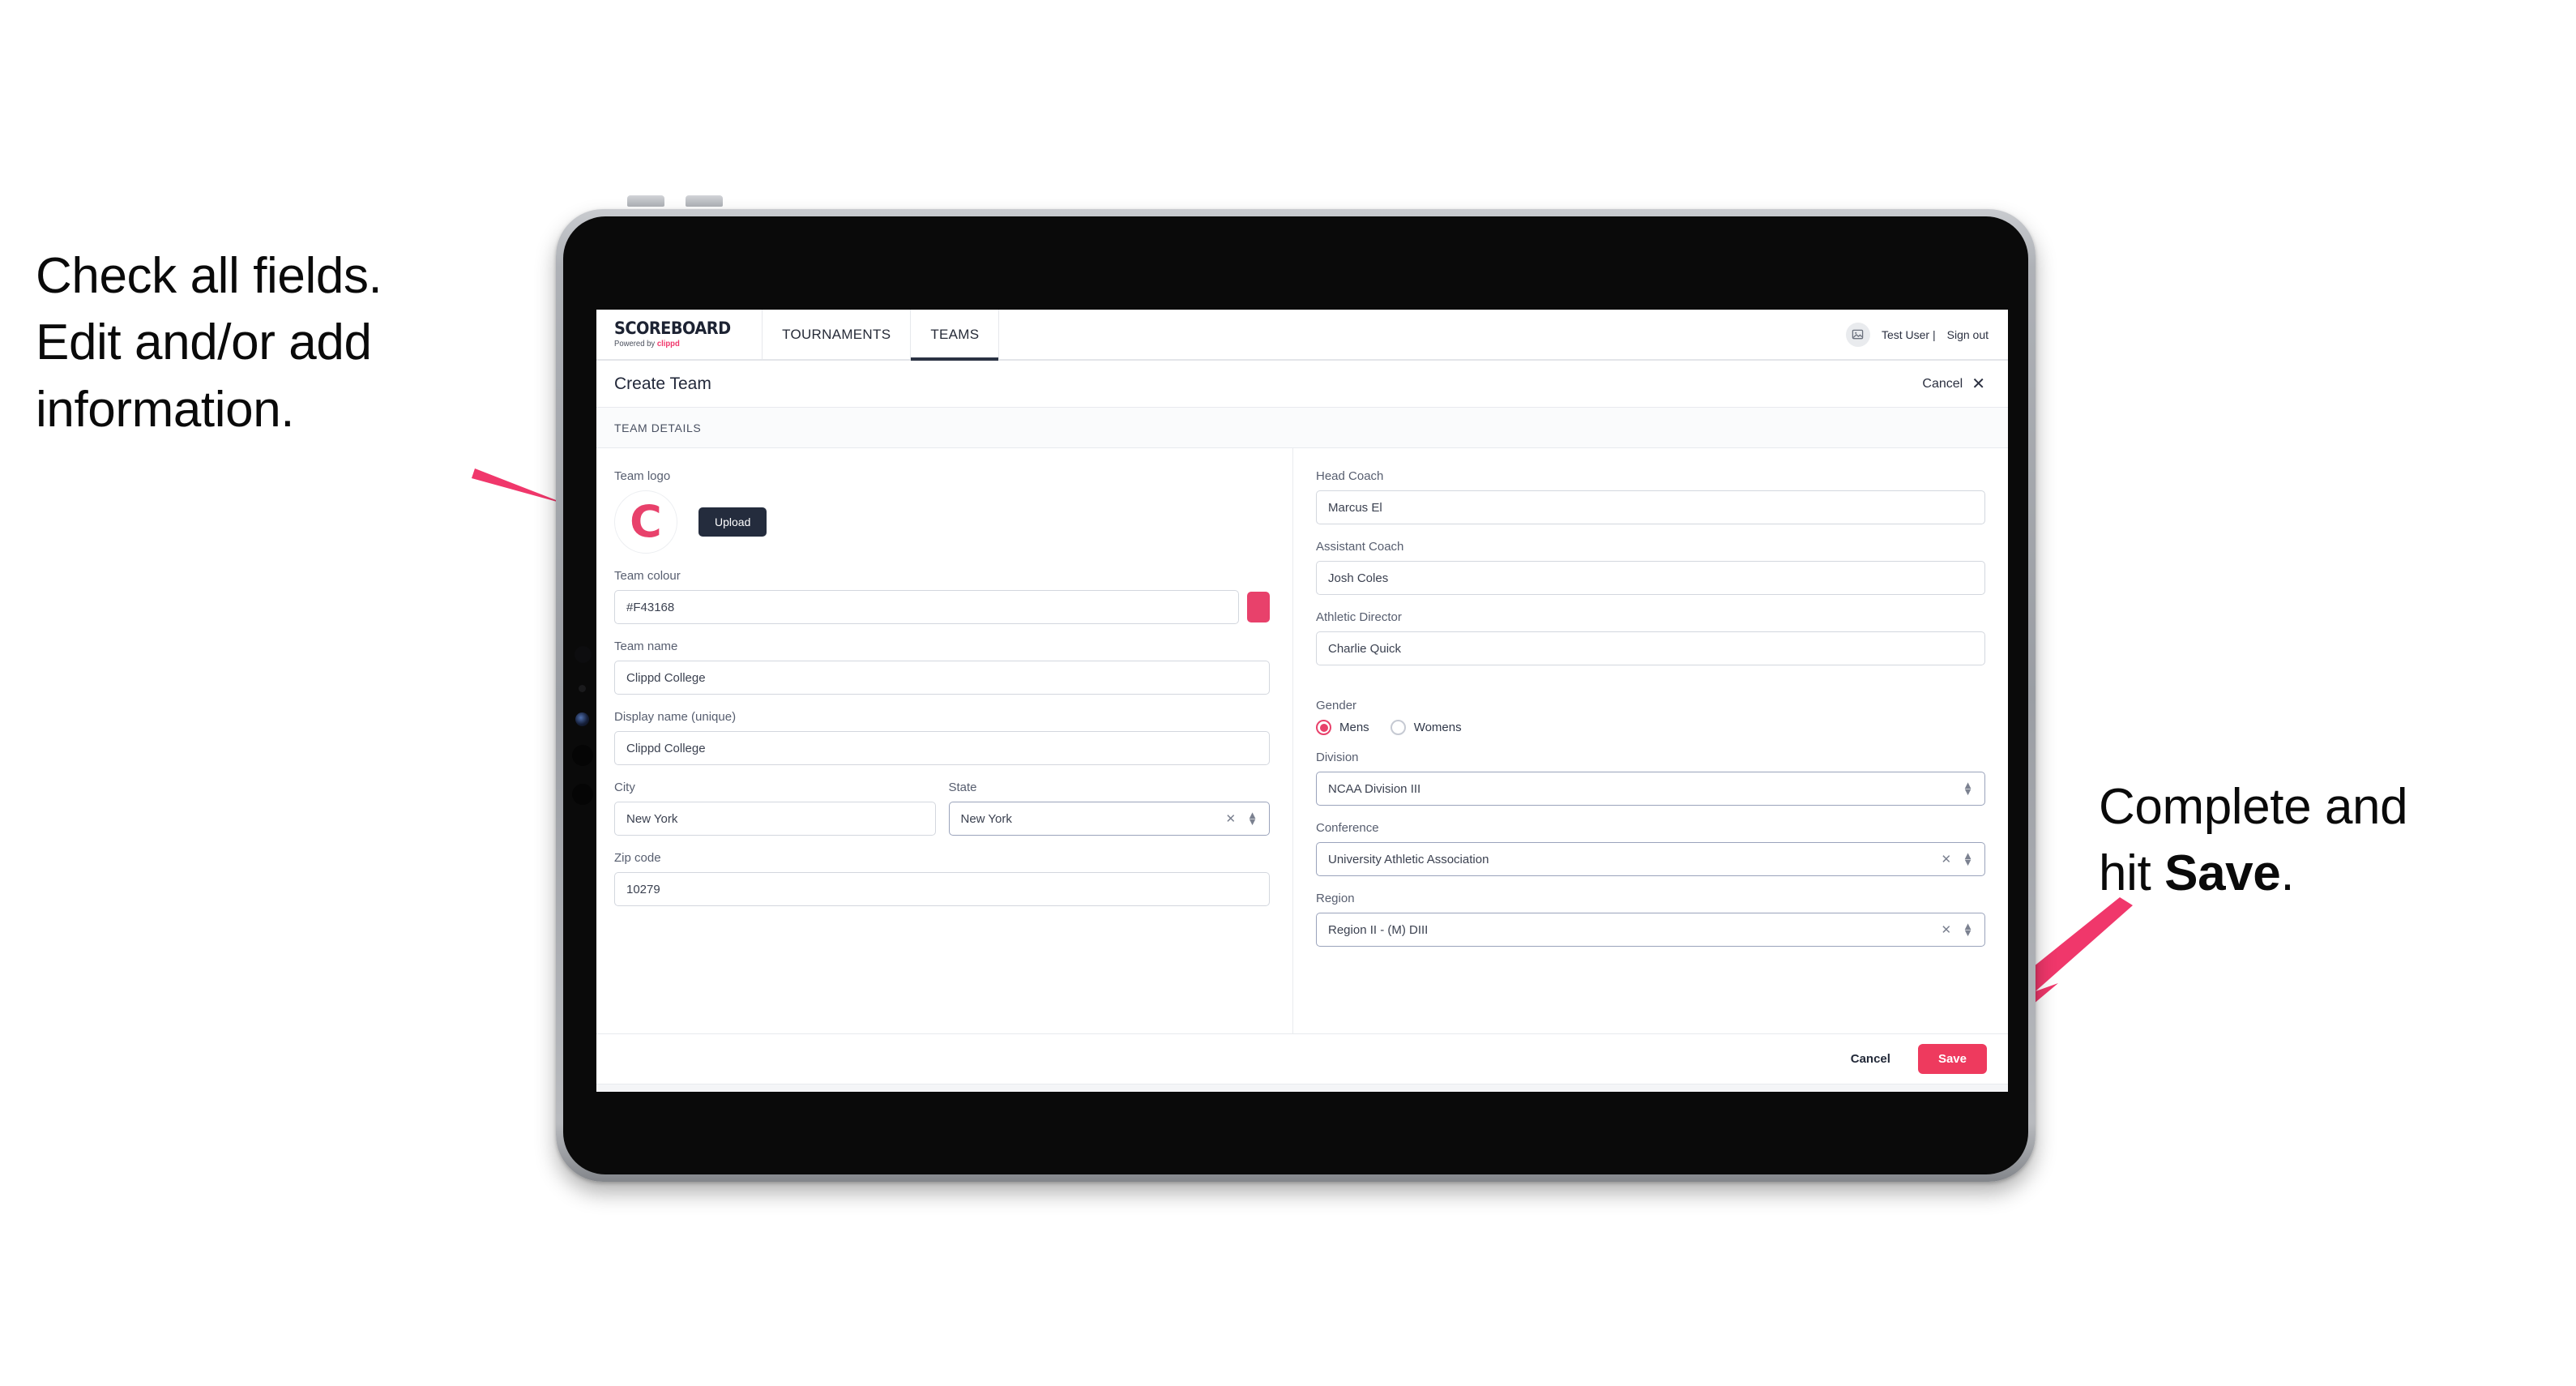  Describe the element at coordinates (666, 748) in the screenshot. I see `display-name-value: Clippd College` at that location.